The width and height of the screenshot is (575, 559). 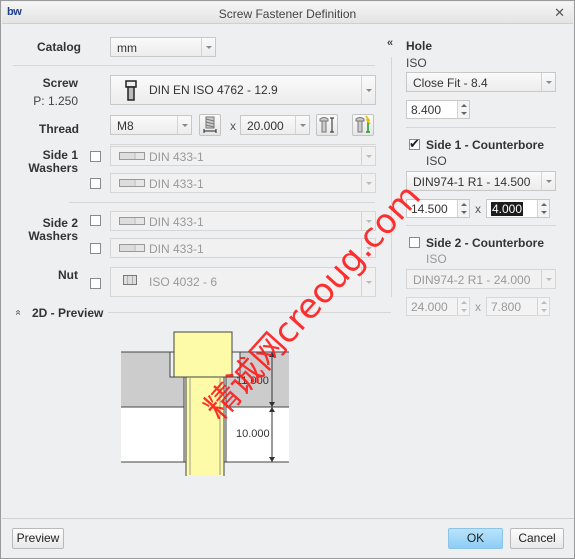 I want to click on side1-counterbore-depth-field: 4.000, so click(x=507, y=209).